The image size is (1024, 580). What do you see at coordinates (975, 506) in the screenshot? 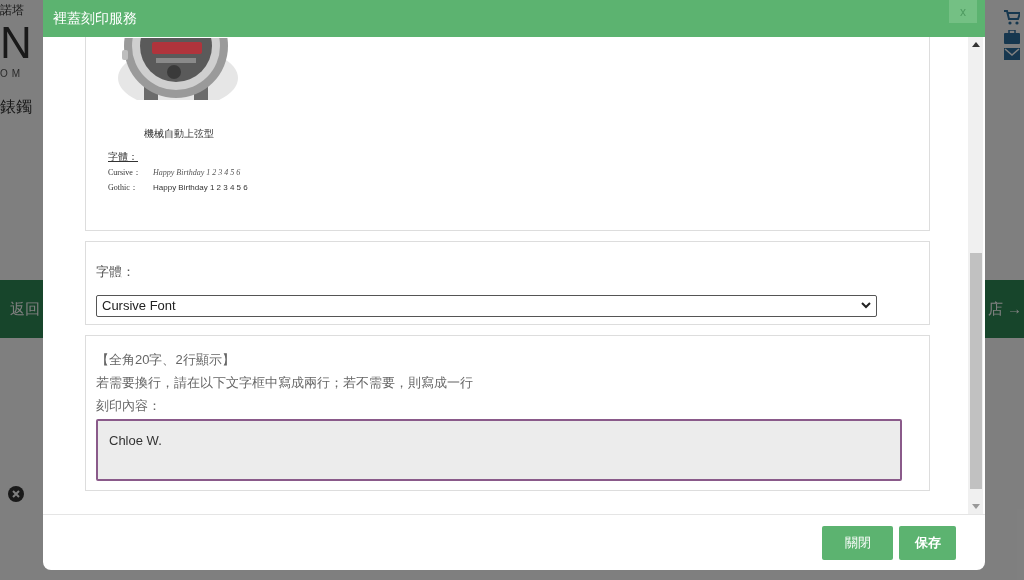
I see `scroll-down-icon` at bounding box center [975, 506].